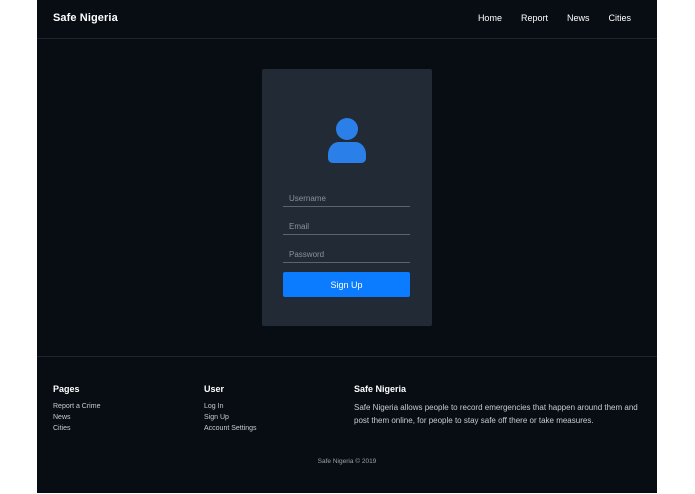 The image size is (695, 494). What do you see at coordinates (619, 18) in the screenshot?
I see `nav-cities-link: Cities` at bounding box center [619, 18].